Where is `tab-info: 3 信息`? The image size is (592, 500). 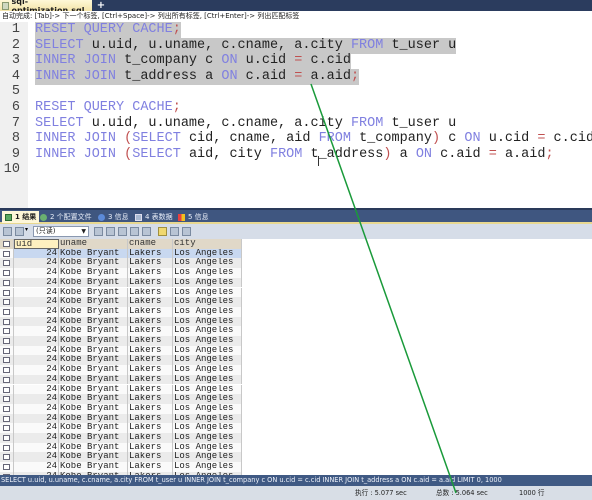
tab-info: 3 信息 is located at coordinates (113, 217).